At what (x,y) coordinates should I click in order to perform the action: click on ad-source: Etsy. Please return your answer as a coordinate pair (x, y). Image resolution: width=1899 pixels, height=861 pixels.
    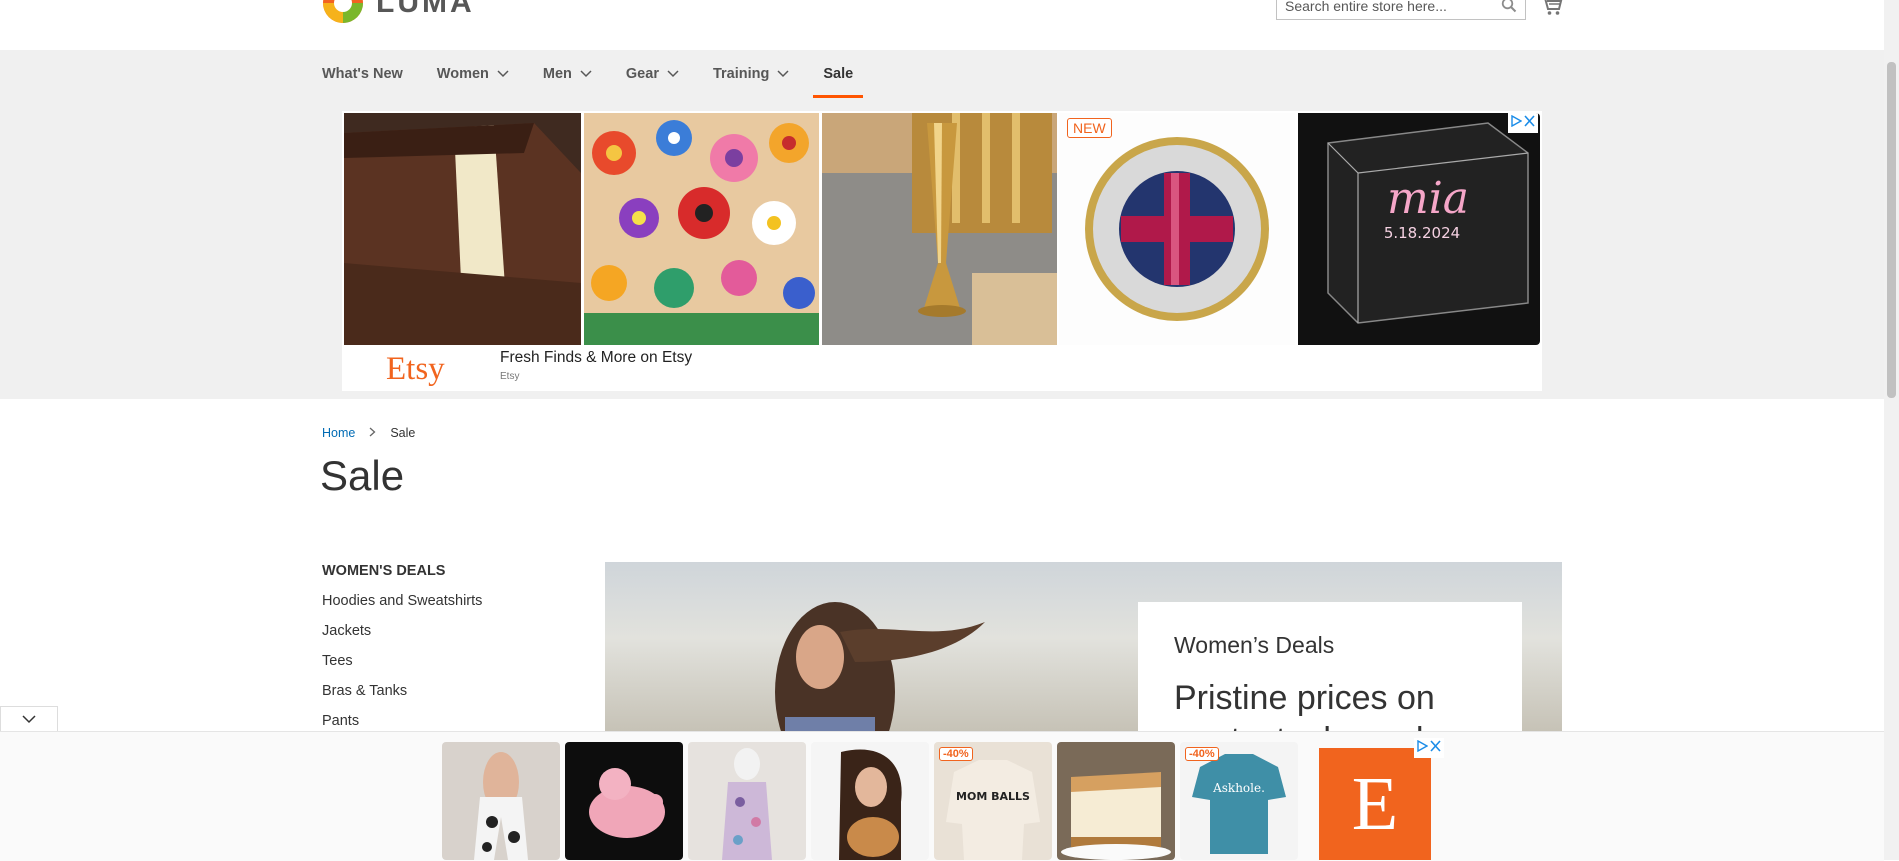
    Looking at the image, I should click on (510, 376).